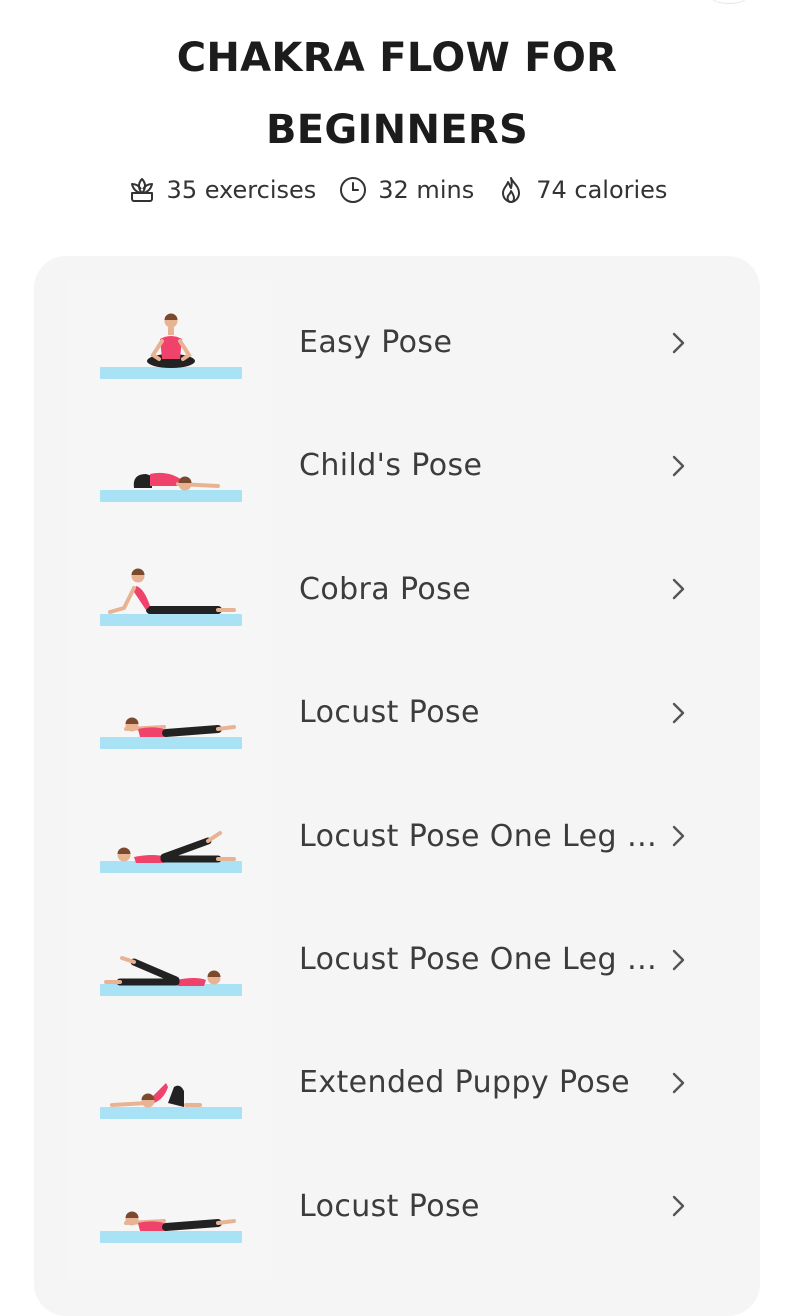 Image resolution: width=794 pixels, height=1316 pixels. What do you see at coordinates (465, 1083) in the screenshot?
I see `exercise-name: Extended Puppy Pose` at bounding box center [465, 1083].